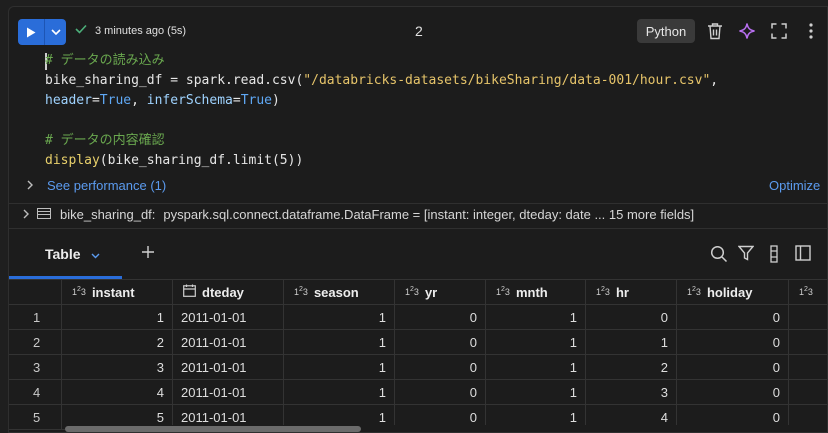 This screenshot has width=828, height=433. I want to click on performance-row: See performance (1), so click(96, 185).